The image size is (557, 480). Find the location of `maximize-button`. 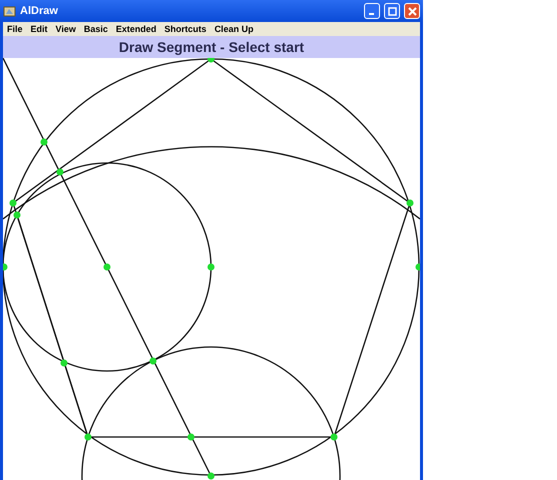

maximize-button is located at coordinates (392, 11).